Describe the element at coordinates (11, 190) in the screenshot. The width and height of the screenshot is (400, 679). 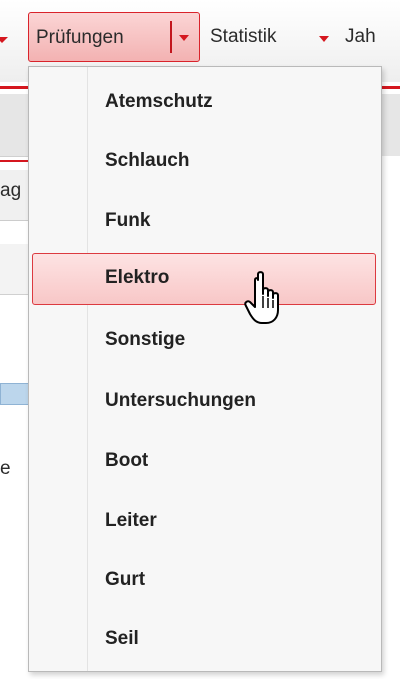
I see `background-text-fragment: ag` at that location.